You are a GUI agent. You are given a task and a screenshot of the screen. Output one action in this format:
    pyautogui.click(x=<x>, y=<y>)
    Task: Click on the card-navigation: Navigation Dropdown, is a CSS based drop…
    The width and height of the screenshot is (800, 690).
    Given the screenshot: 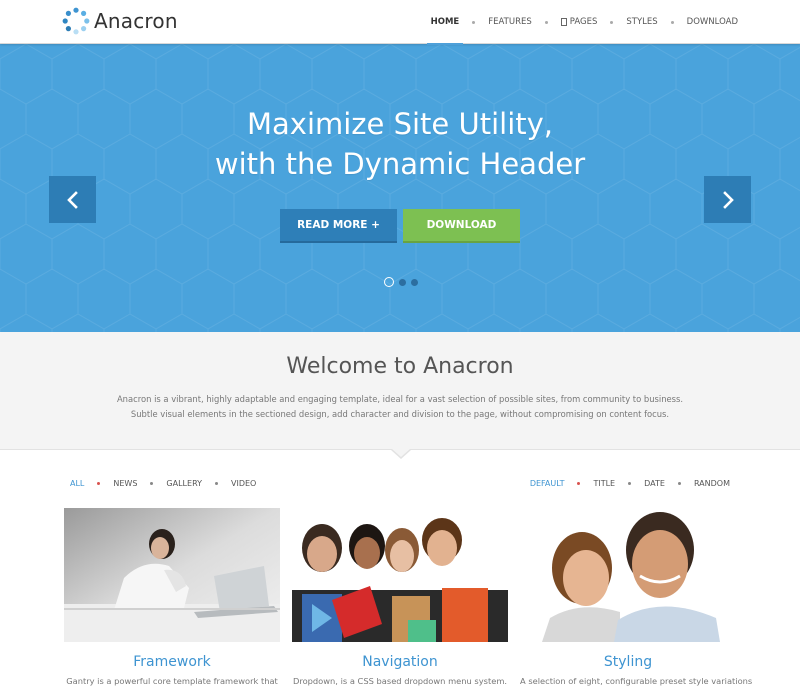 What is the action you would take?
    pyautogui.click(x=400, y=597)
    